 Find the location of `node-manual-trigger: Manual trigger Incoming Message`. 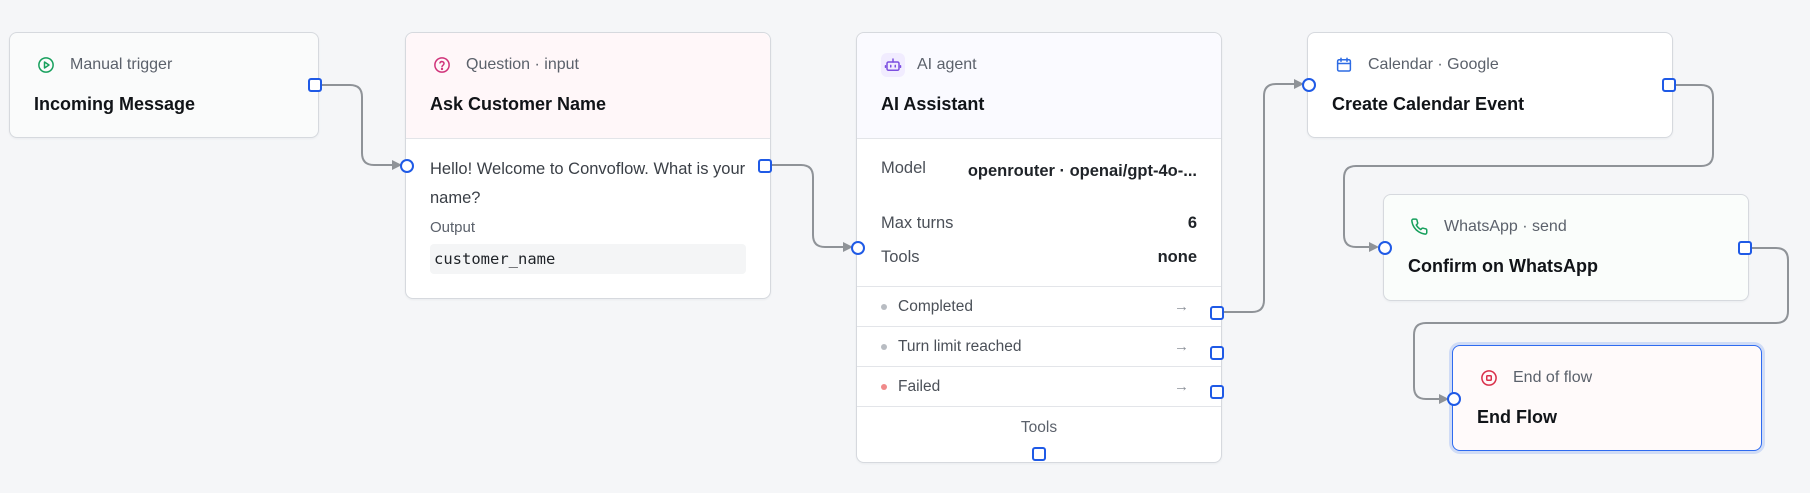

node-manual-trigger: Manual trigger Incoming Message is located at coordinates (165, 85).